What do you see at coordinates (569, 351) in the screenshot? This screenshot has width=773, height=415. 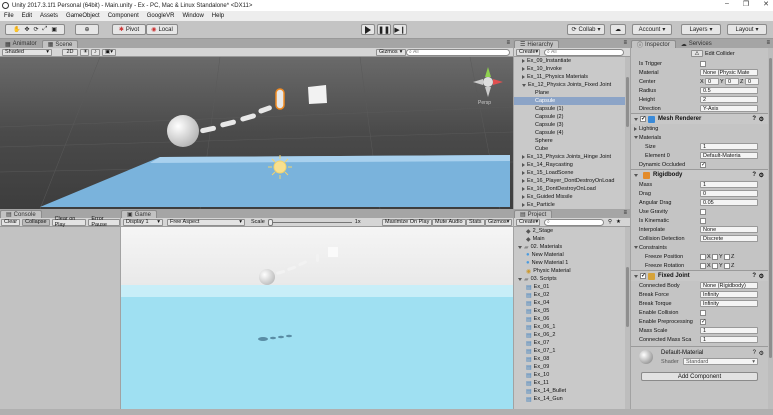 I see `project-item: ▤ Ex_07_1` at bounding box center [569, 351].